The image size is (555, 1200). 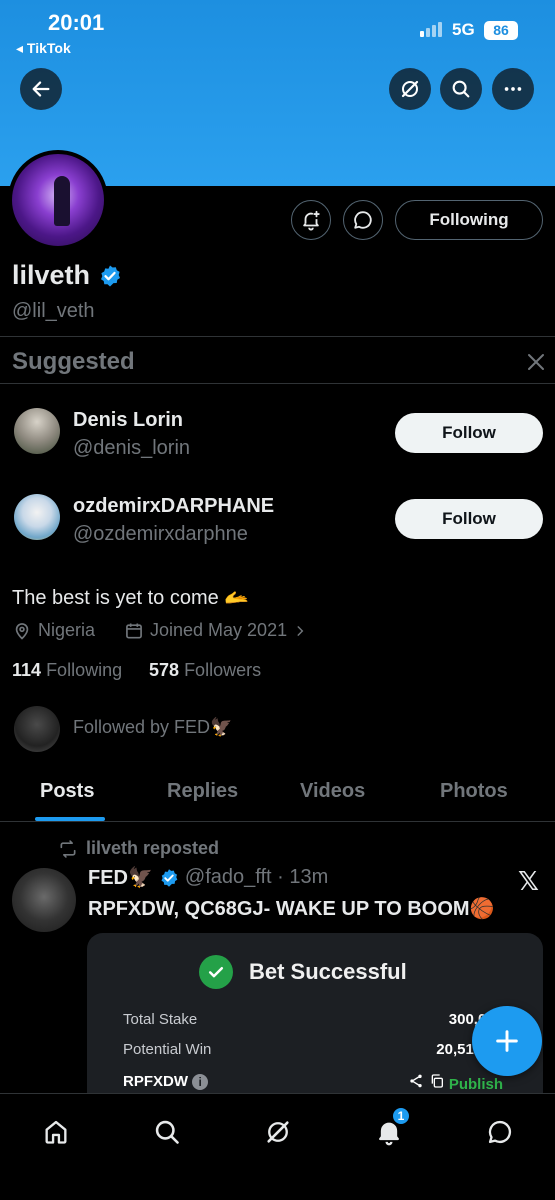 I want to click on bet-row: Total Stake 300,000, so click(x=313, y=1019).